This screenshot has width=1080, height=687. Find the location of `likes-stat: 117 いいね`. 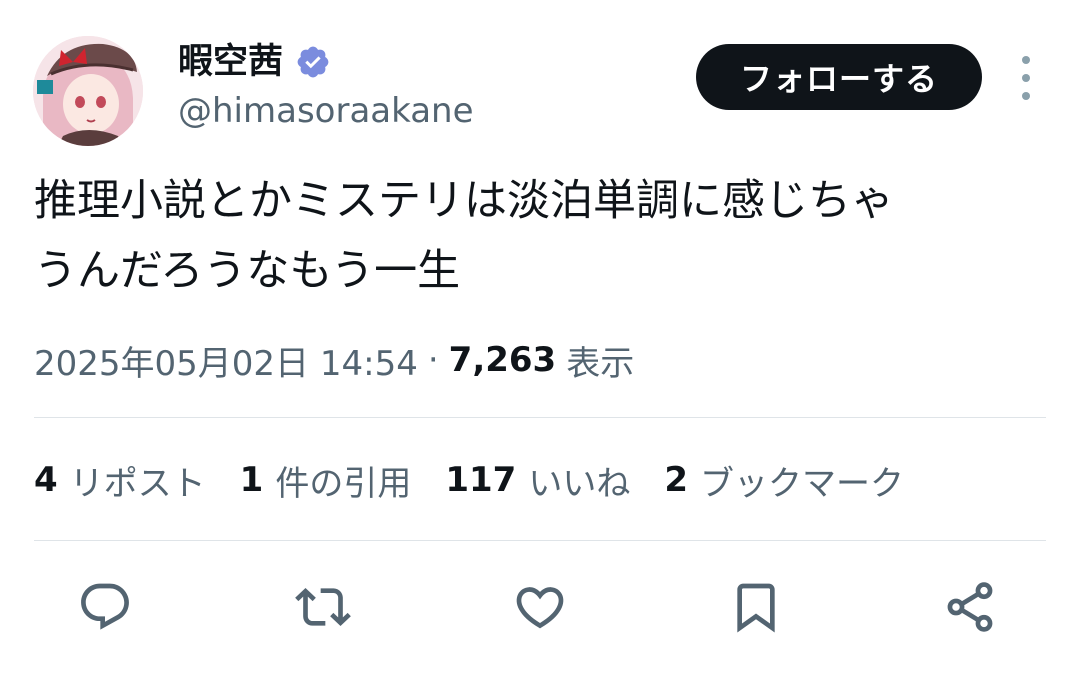

likes-stat: 117 いいね is located at coordinates (537, 480).